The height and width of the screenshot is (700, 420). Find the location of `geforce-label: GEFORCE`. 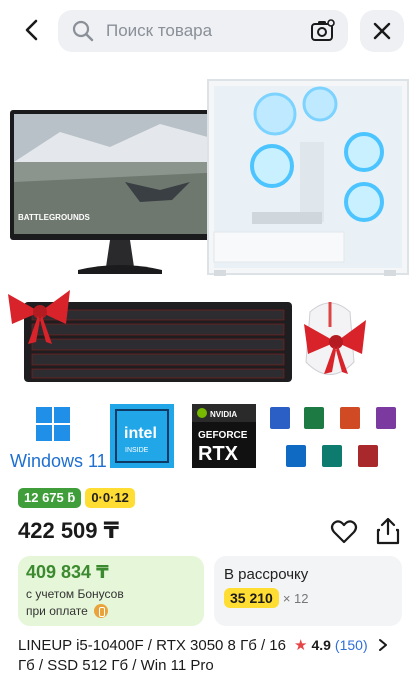

geforce-label: GEFORCE is located at coordinates (223, 435).